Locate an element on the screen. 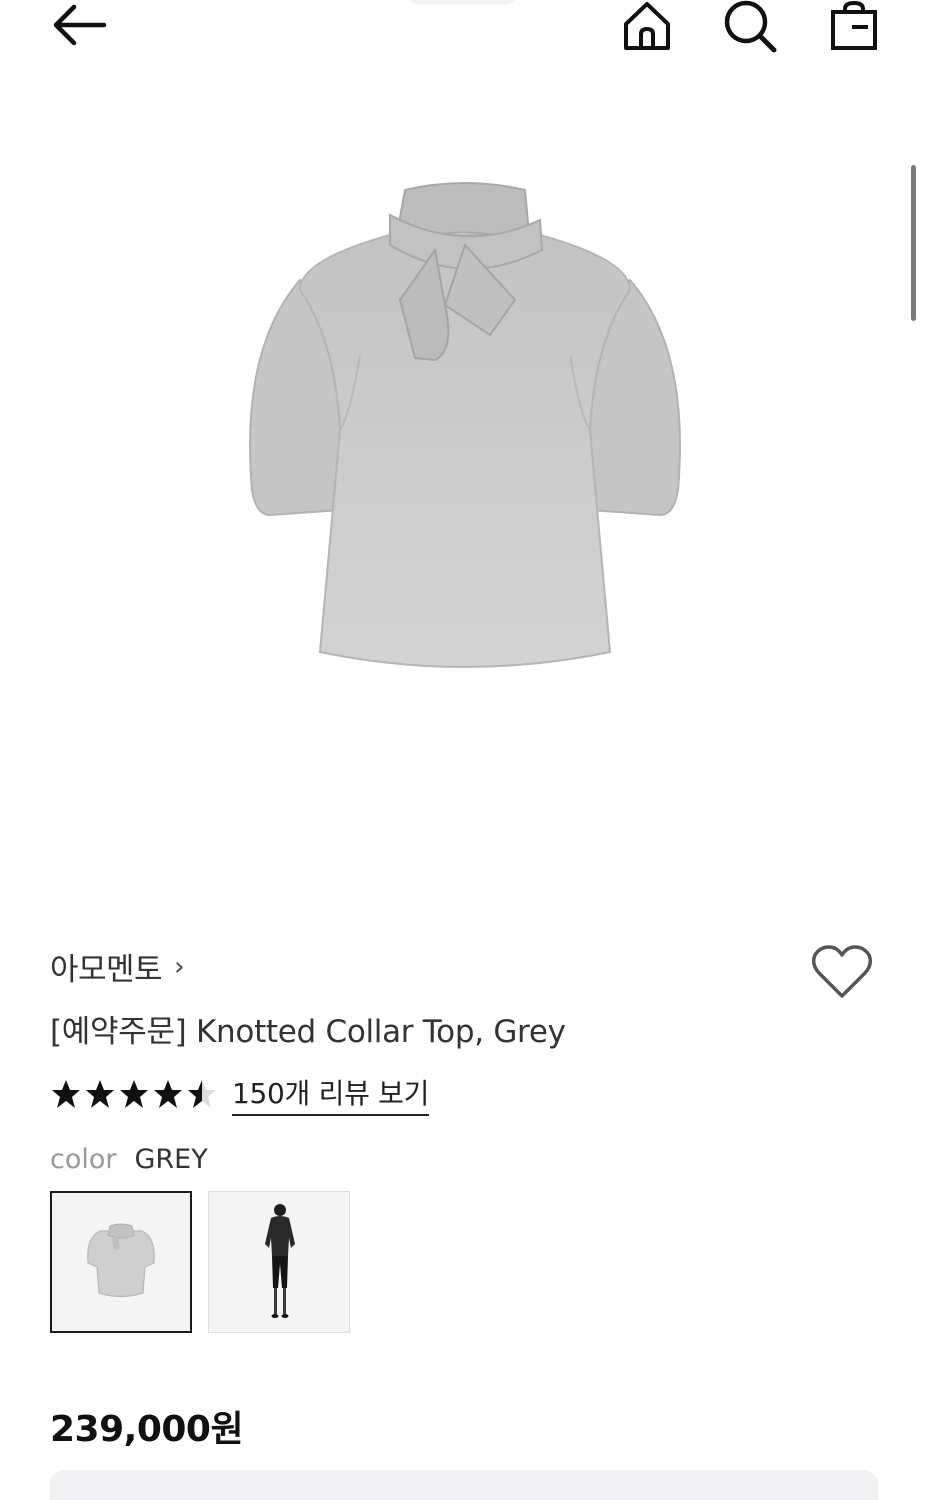 This screenshot has width=926, height=1500. search-button is located at coordinates (750, 28).